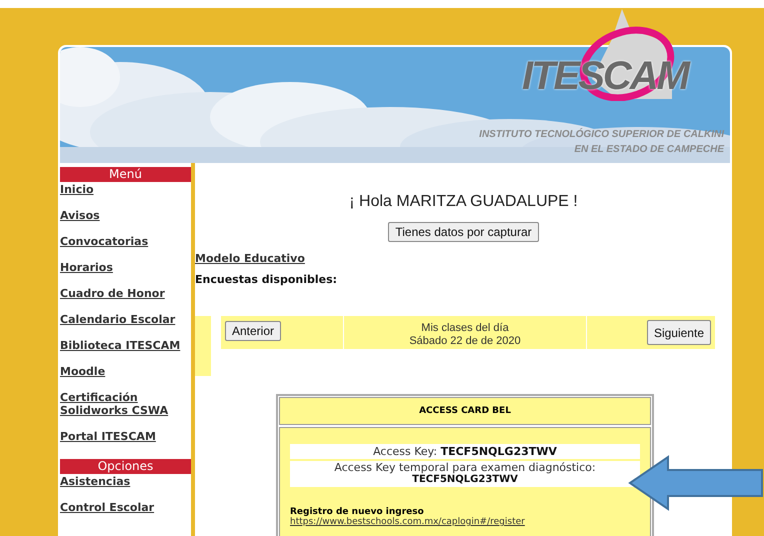 This screenshot has width=764, height=536. Describe the element at coordinates (649, 150) in the screenshot. I see `institute-name: EN EL ESTADO DE CAMPECHE` at that location.